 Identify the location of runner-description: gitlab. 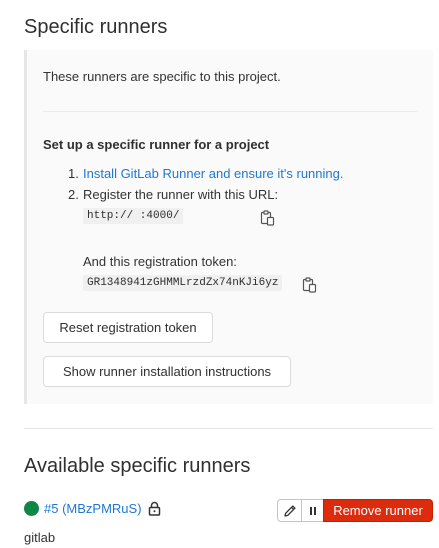
(40, 537).